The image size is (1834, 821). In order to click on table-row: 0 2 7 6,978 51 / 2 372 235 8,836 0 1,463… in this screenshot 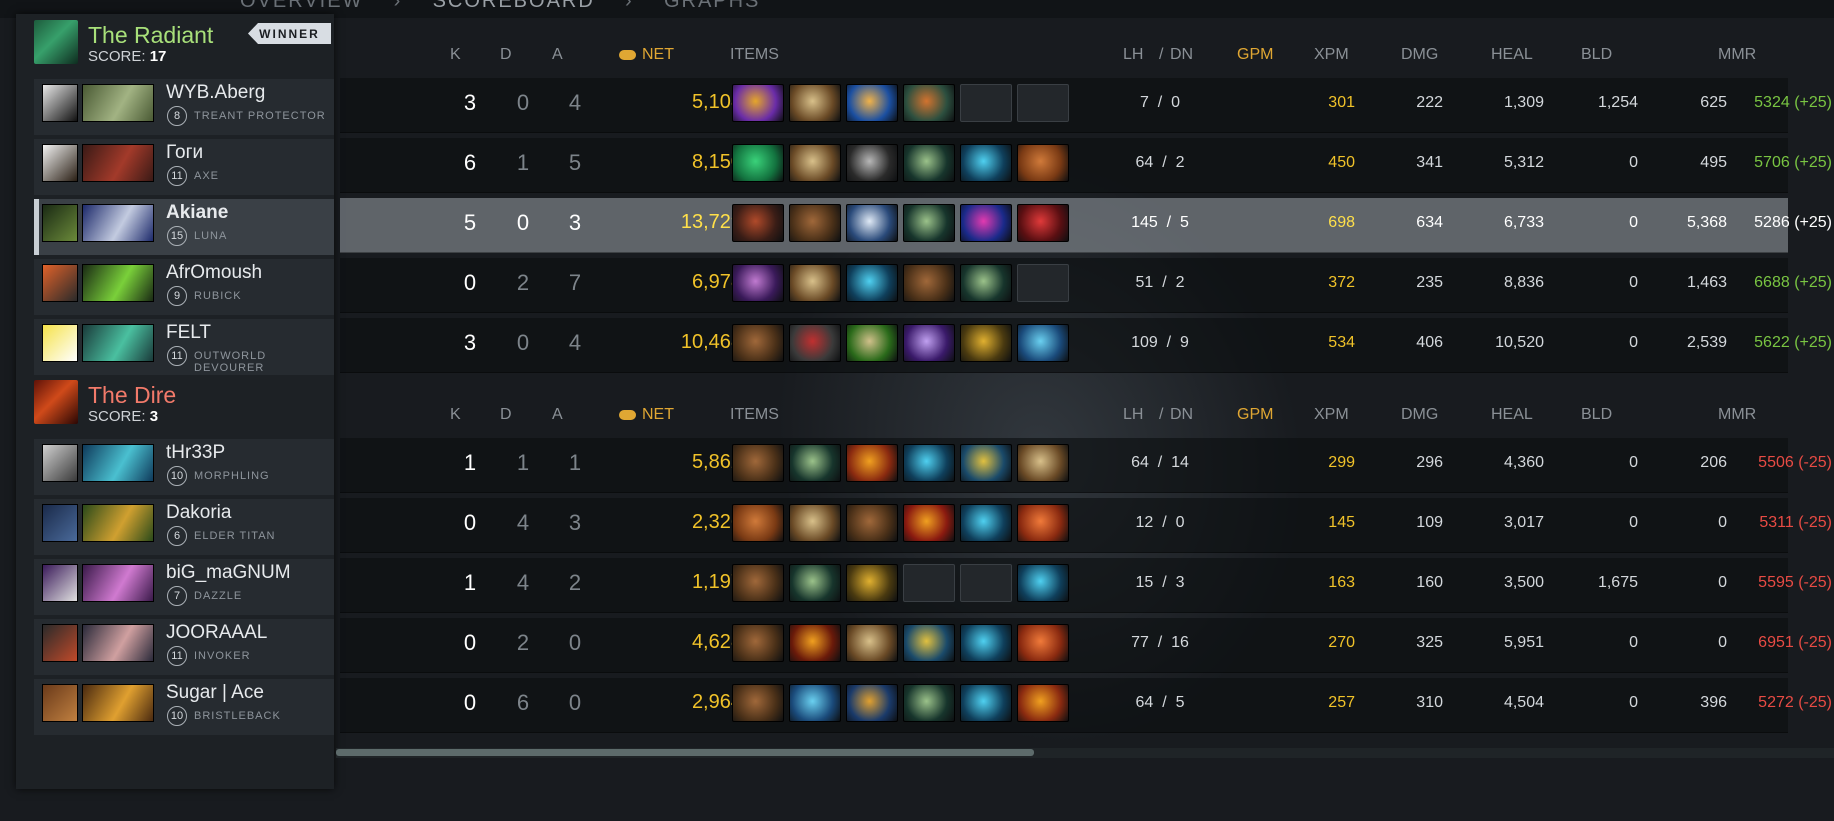, I will do `click(1086, 285)`.